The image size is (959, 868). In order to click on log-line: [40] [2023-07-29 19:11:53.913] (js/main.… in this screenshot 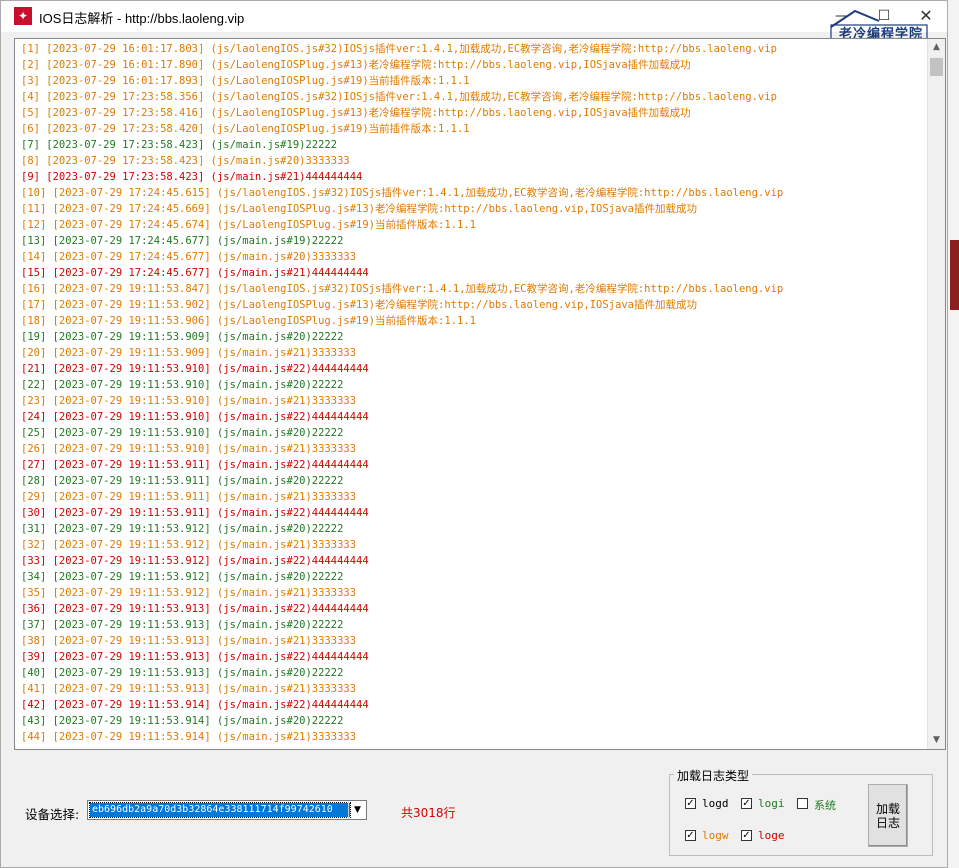, I will do `click(182, 673)`.